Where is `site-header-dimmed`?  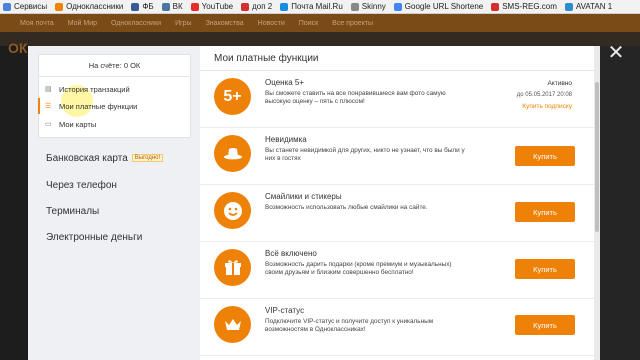 site-header-dimmed is located at coordinates (320, 39).